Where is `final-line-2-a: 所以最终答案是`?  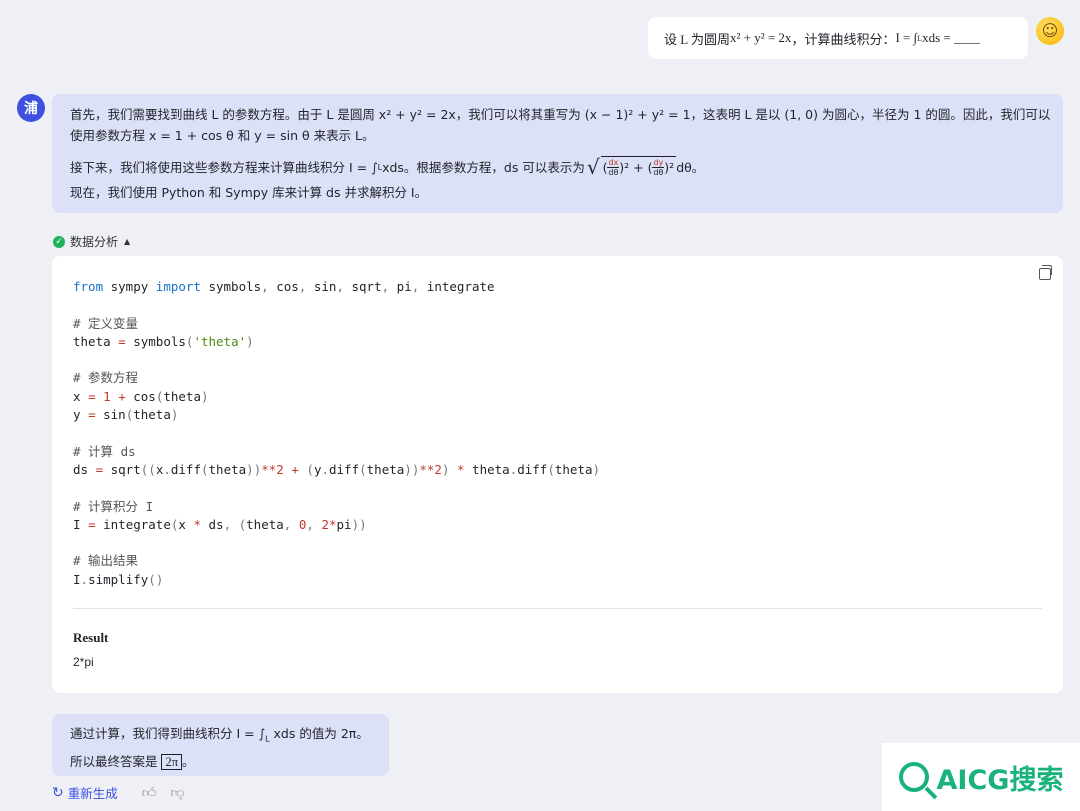 final-line-2-a: 所以最终答案是 is located at coordinates (116, 761).